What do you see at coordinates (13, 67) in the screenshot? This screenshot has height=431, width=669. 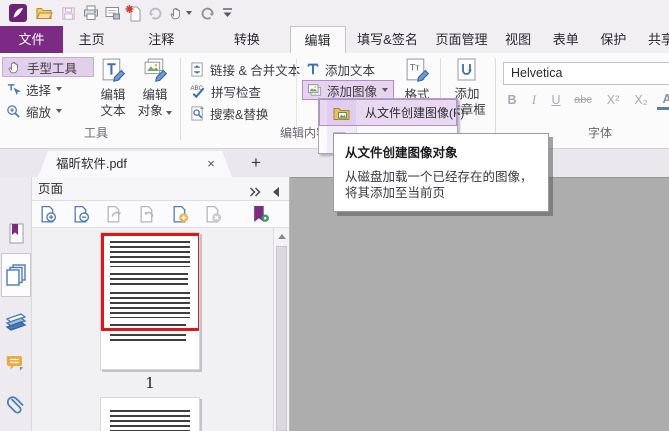 I see `hand-icon` at bounding box center [13, 67].